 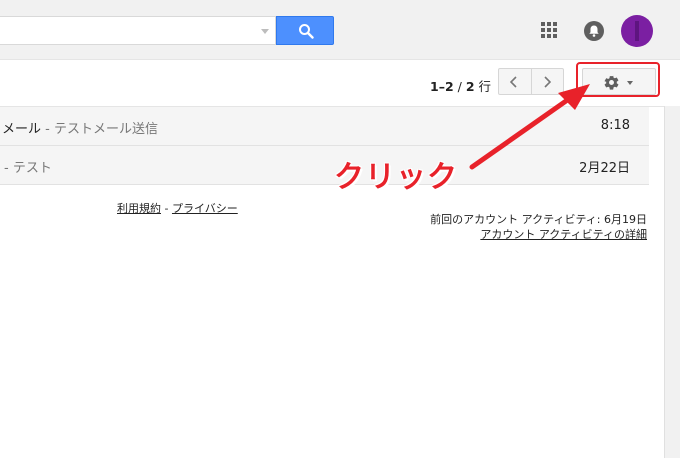 I want to click on mail-subject: メール - テストメール送信, so click(x=80, y=127).